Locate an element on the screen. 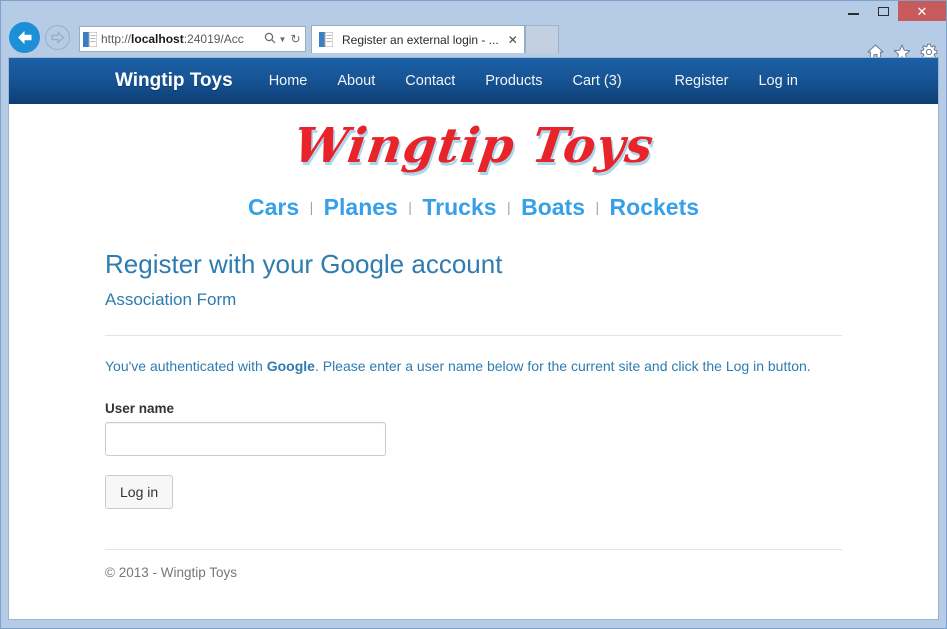 This screenshot has height=629, width=947. nav-item-home: Home is located at coordinates (288, 81).